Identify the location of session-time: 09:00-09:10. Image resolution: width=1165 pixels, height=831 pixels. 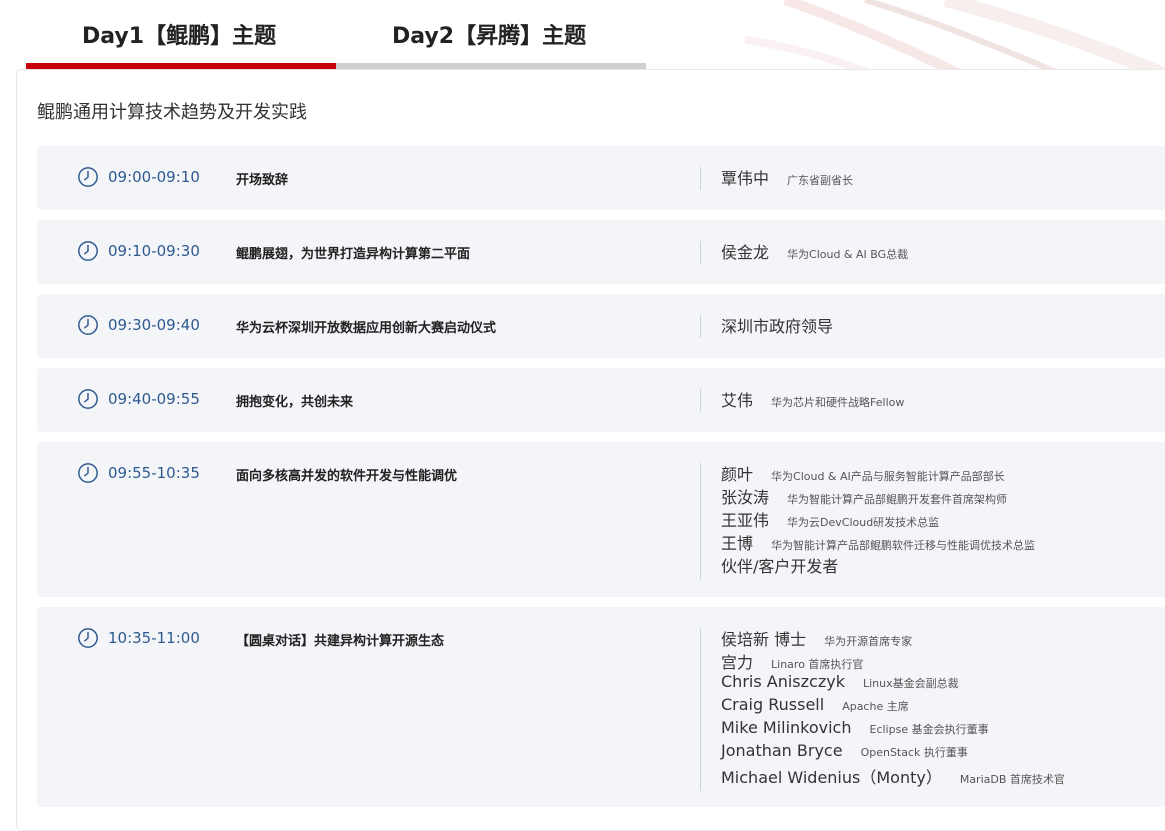
(138, 177).